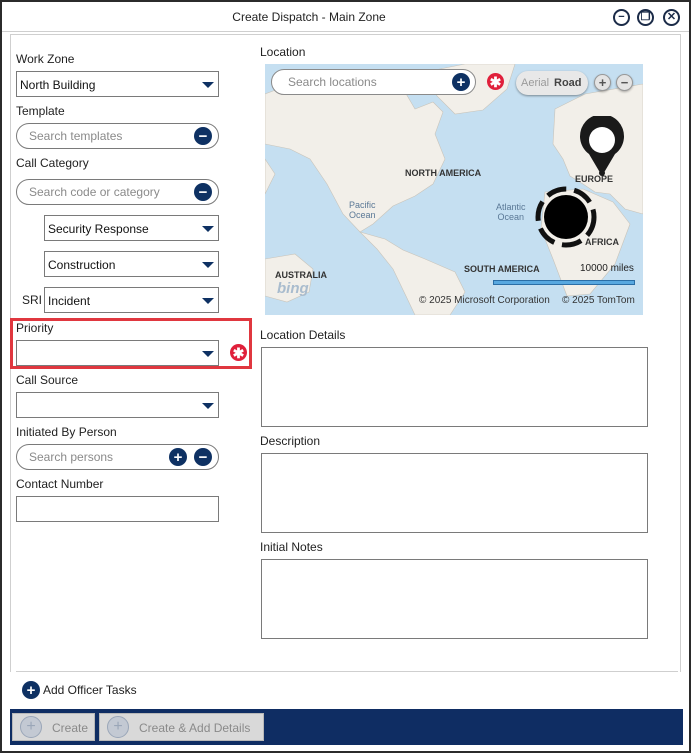  I want to click on footer-bar: + Create + Create & Add Details, so click(346, 727).